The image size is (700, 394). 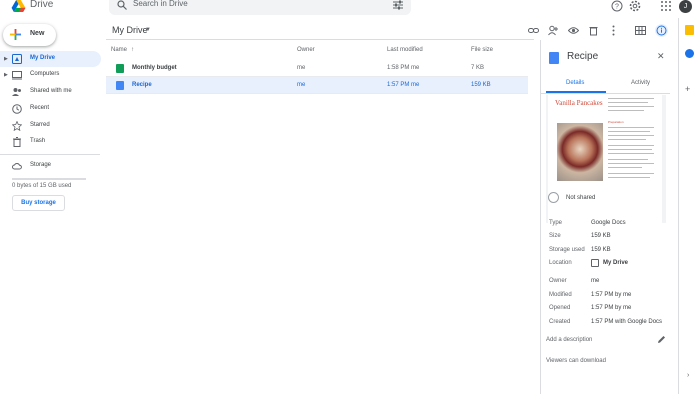 I want to click on prop-label: Created, so click(x=560, y=322).